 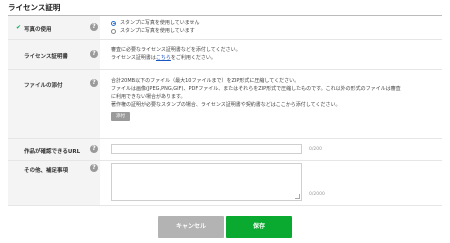 I want to click on license-doc-label-cell: ライセンス証明書 ?, so click(x=54, y=54).